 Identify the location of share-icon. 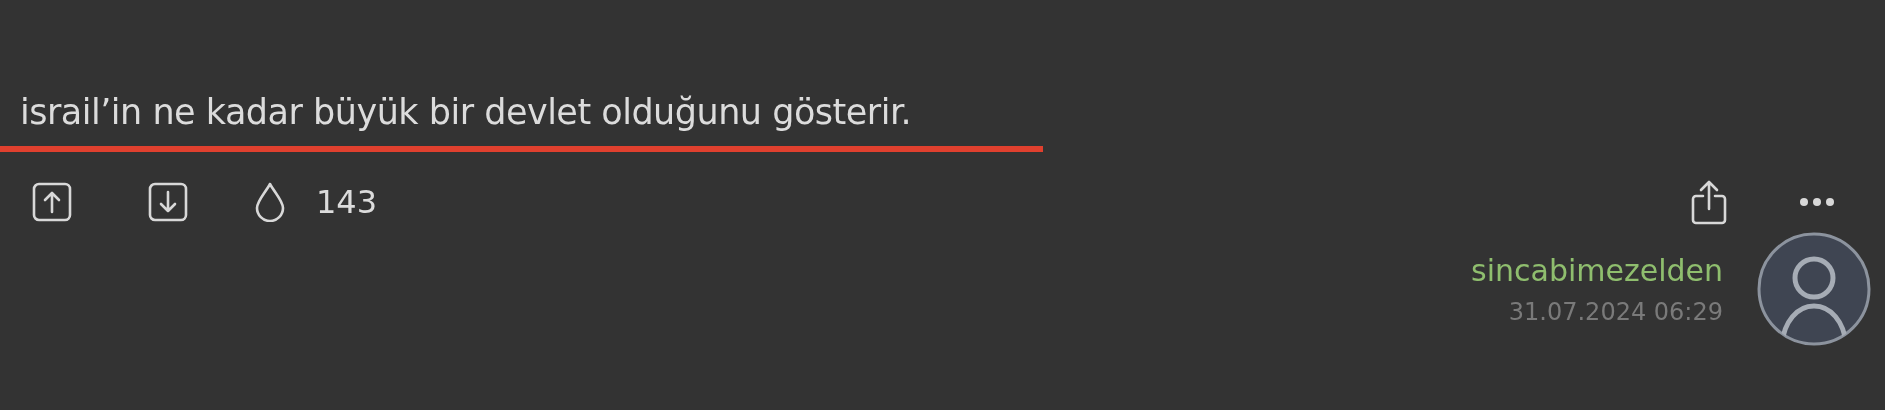
(1709, 202).